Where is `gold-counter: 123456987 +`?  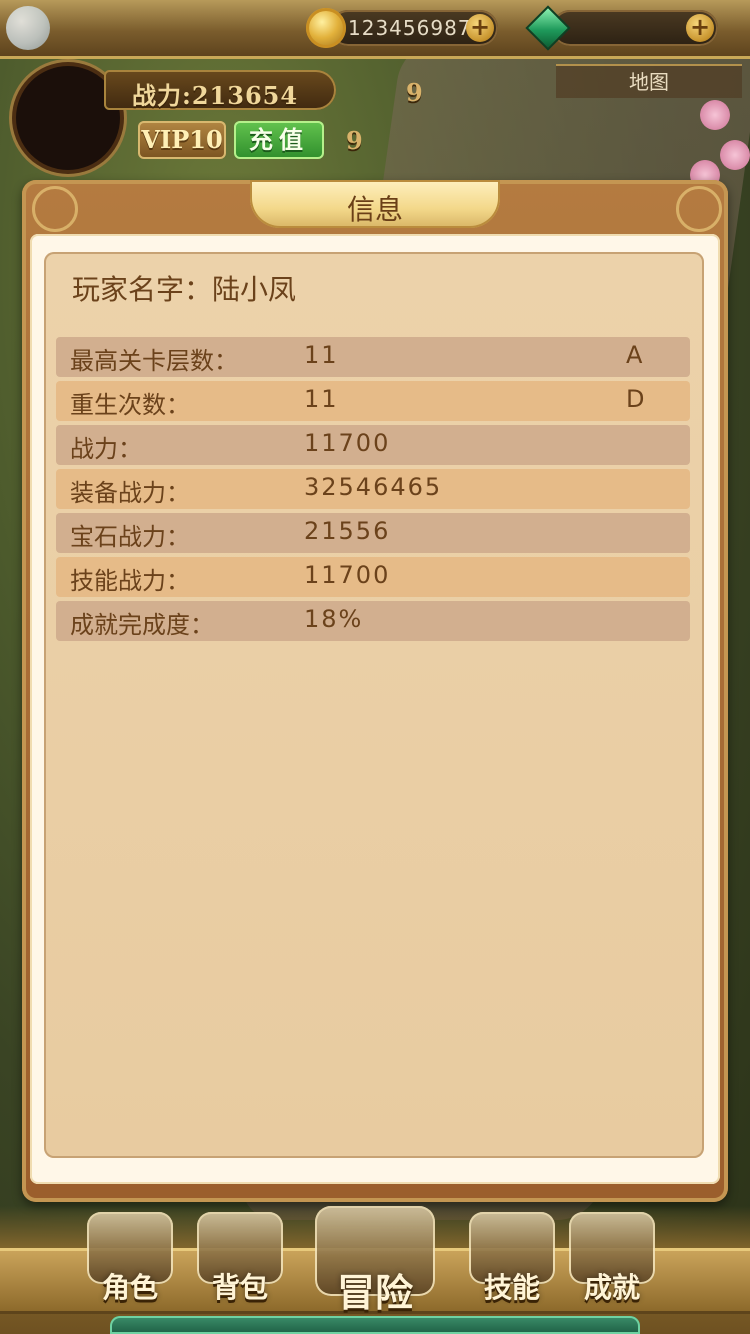
gold-counter: 123456987 + is located at coordinates (402, 28).